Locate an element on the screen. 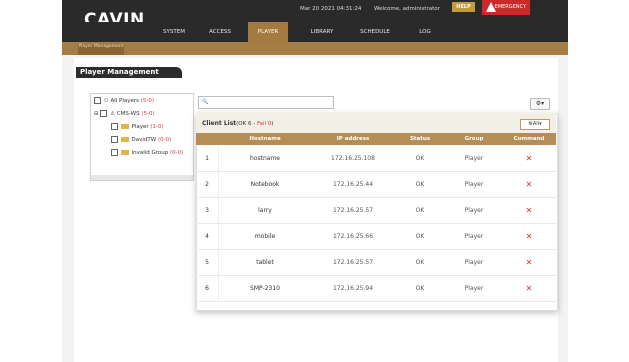 The width and height of the screenshot is (629, 362). client-list-title: Client List(OK 6 - Fail 0) is located at coordinates (237, 123).